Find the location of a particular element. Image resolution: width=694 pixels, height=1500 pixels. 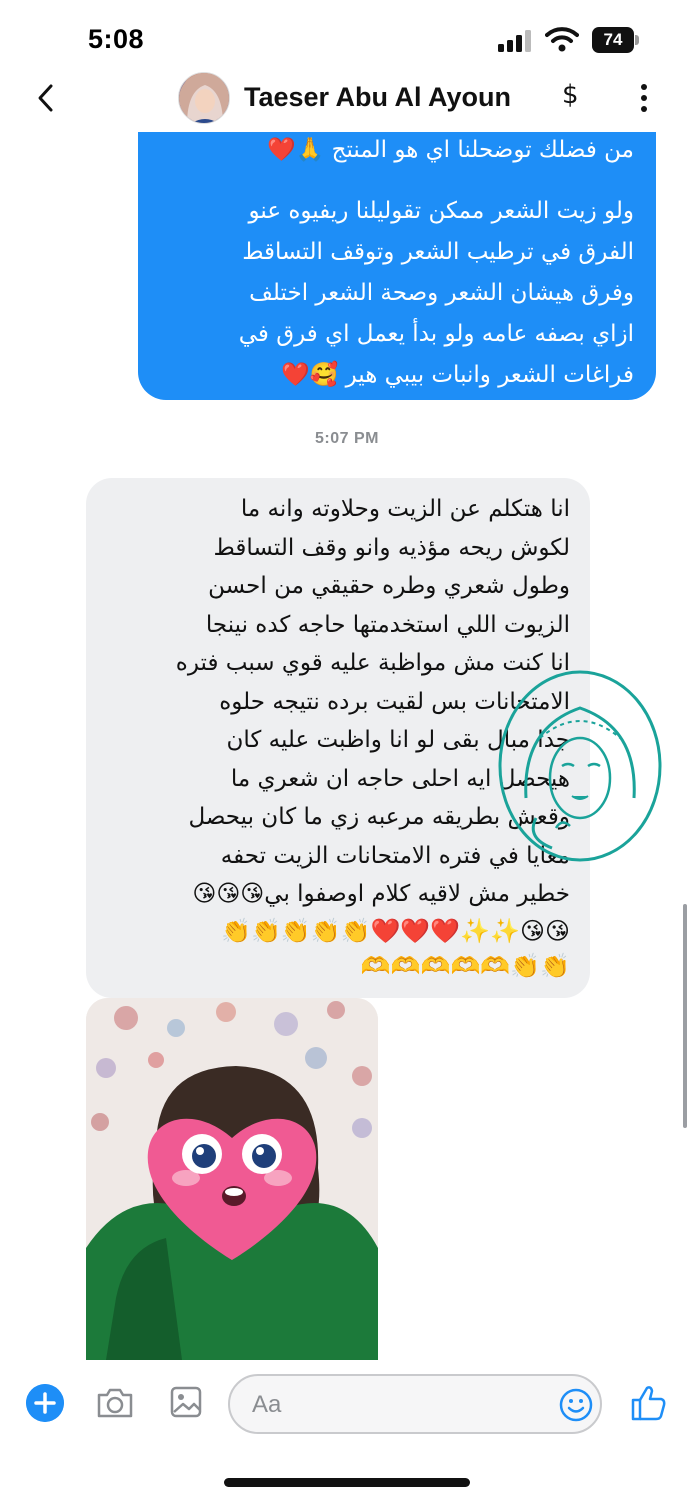

home-indicator is located at coordinates (347, 1482).